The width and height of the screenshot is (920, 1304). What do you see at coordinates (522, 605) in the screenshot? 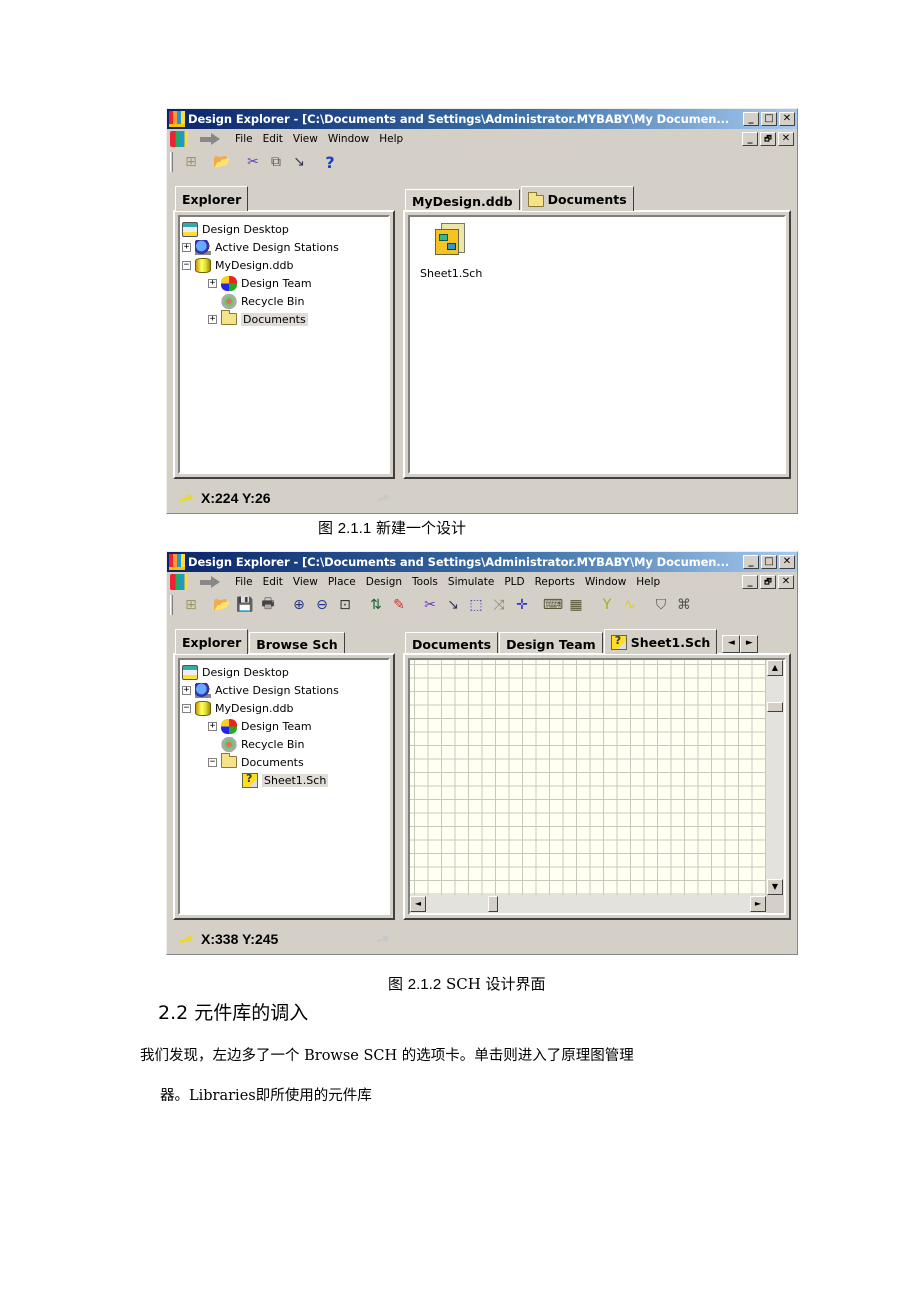
I see `move-icon: ✛` at bounding box center [522, 605].